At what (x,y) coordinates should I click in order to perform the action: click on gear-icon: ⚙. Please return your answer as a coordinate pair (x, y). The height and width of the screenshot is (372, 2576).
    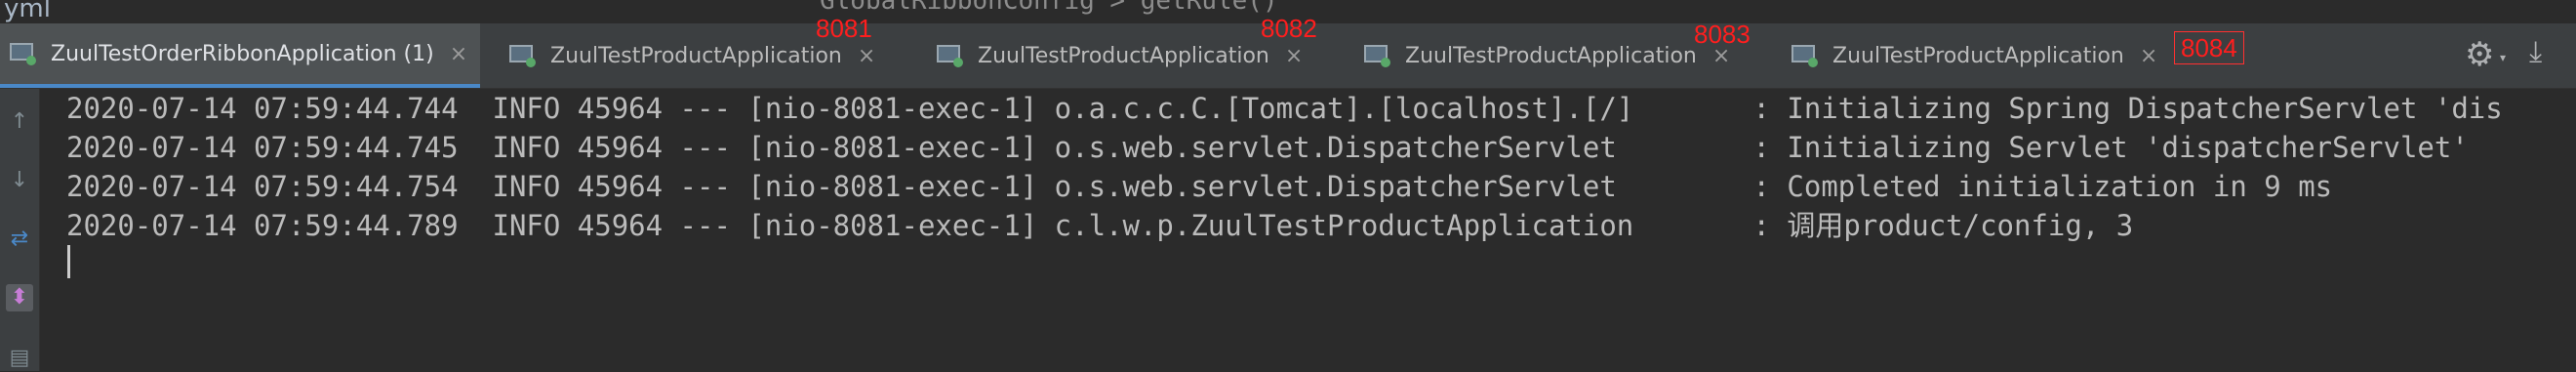
    Looking at the image, I should click on (2479, 55).